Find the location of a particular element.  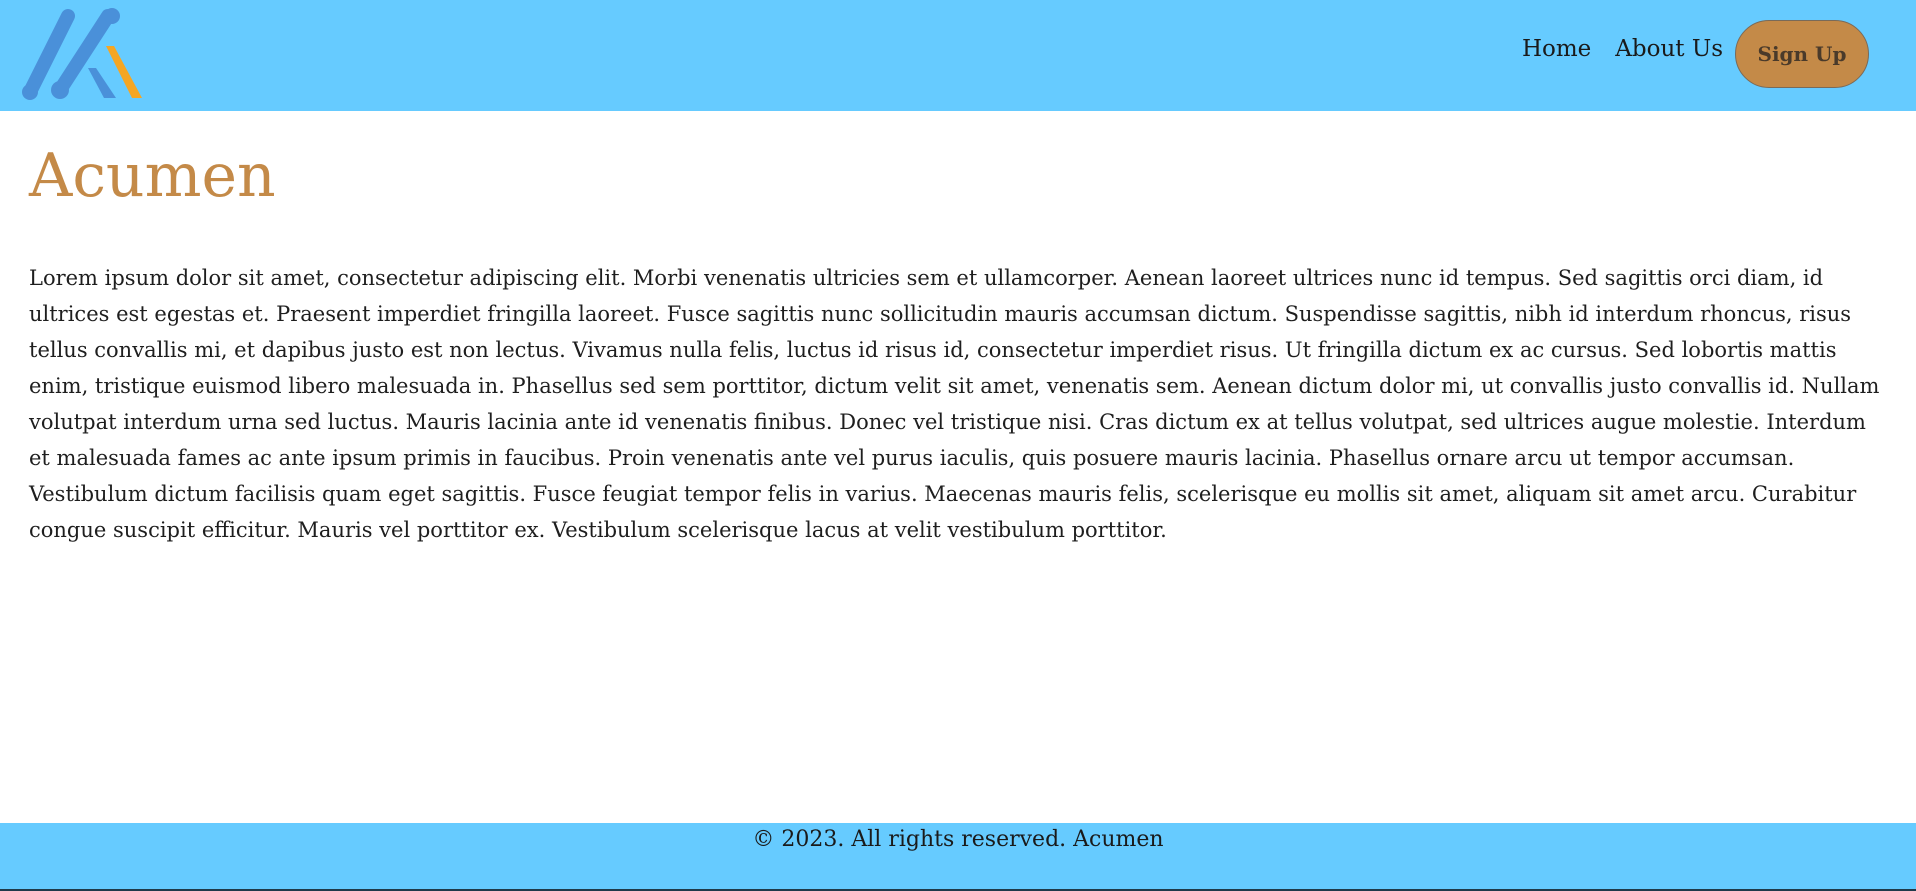

copyright-text: © 2023. All rights reserved. Acumen is located at coordinates (958, 839).